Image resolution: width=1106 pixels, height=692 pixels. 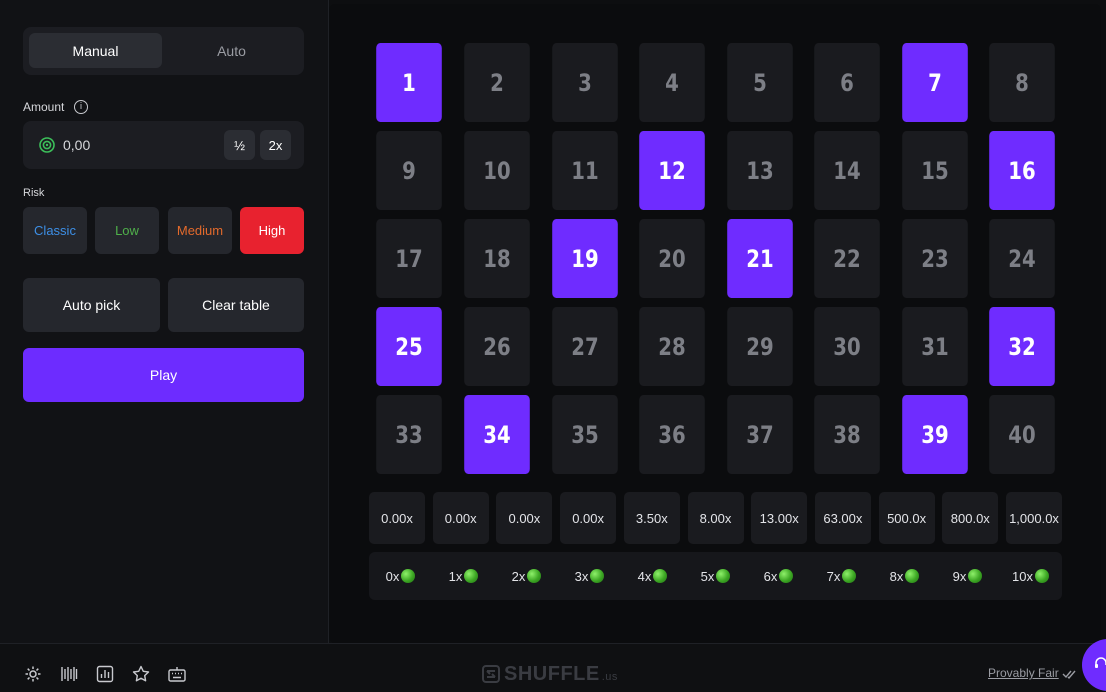 What do you see at coordinates (672, 434) in the screenshot?
I see `tile-36: 36` at bounding box center [672, 434].